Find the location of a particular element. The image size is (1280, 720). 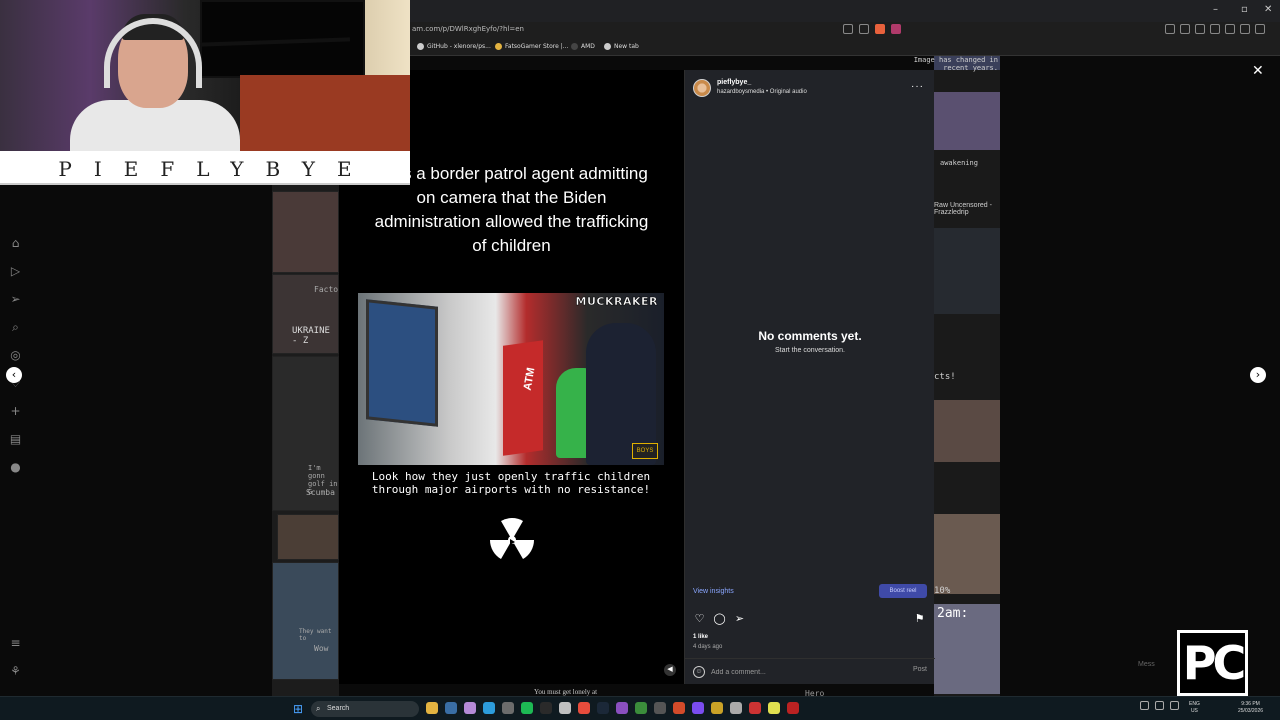

create-icon: + is located at coordinates (15, 411).